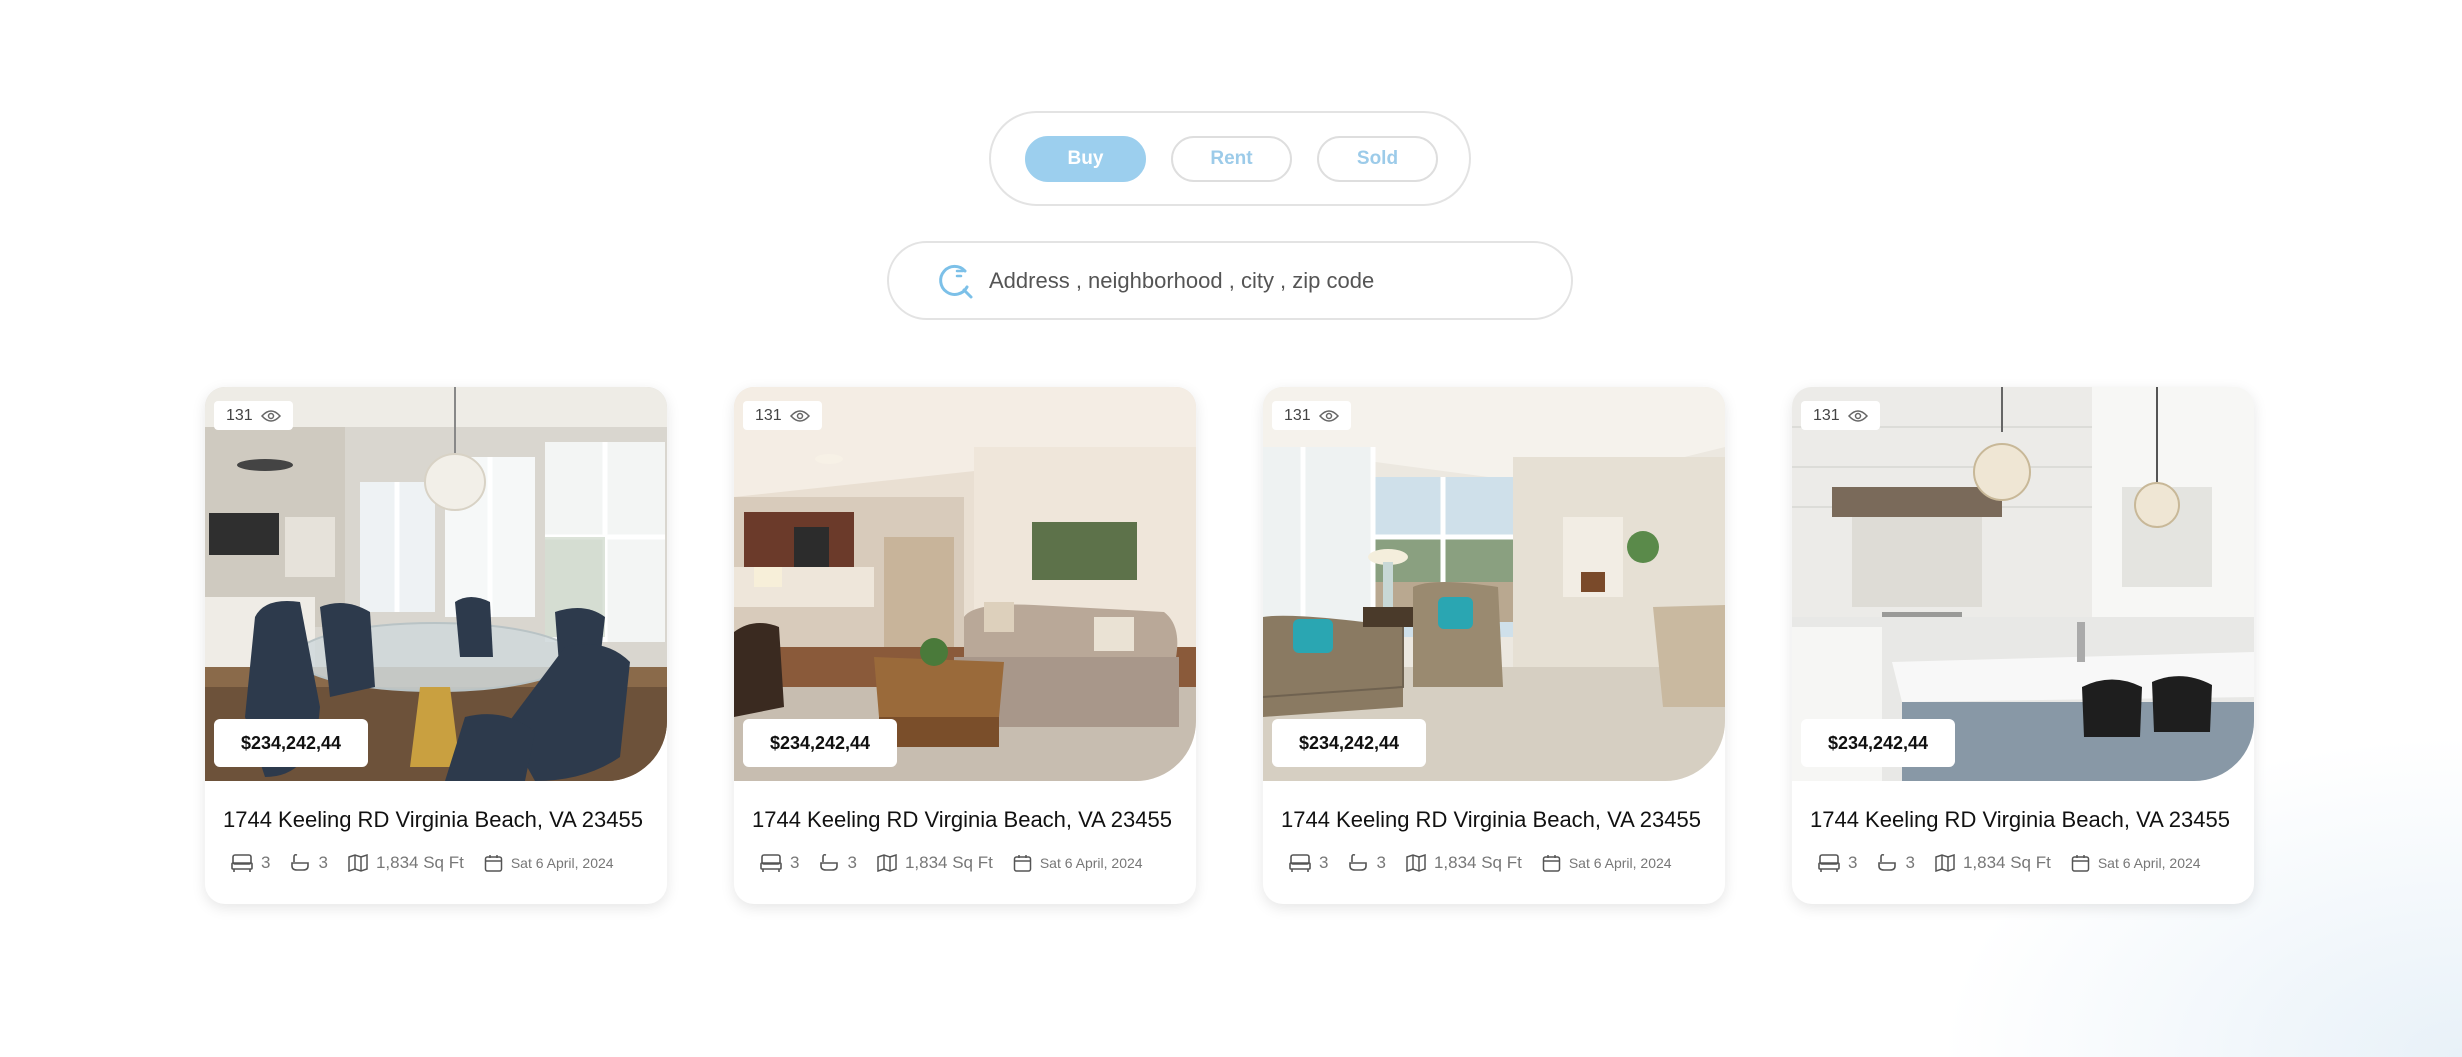 The height and width of the screenshot is (1057, 2462). I want to click on tab-buy: Buy, so click(1085, 158).